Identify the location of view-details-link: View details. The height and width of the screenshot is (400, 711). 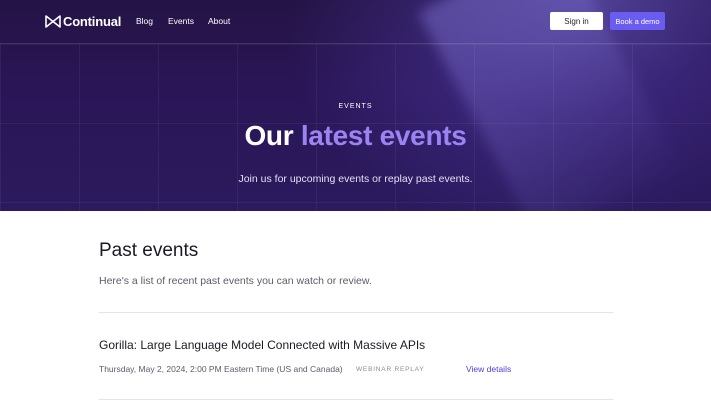
(488, 369).